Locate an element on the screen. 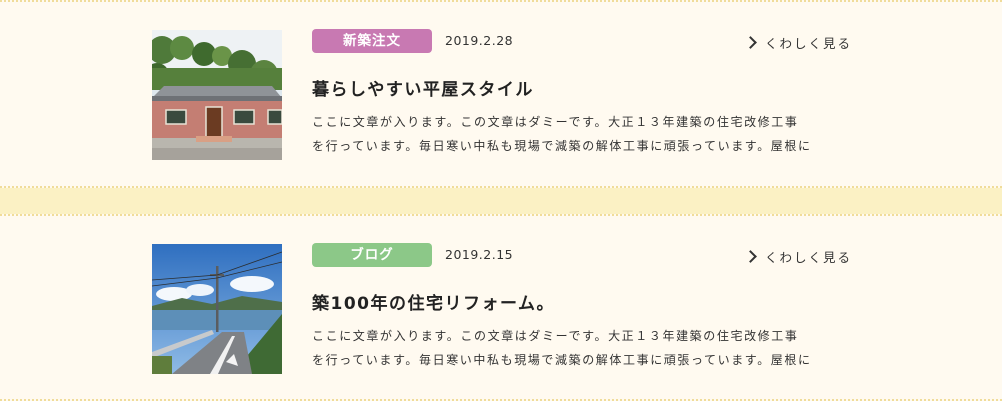 Image resolution: width=1002 pixels, height=401 pixels. post-date: 2019.2.28 is located at coordinates (479, 40).